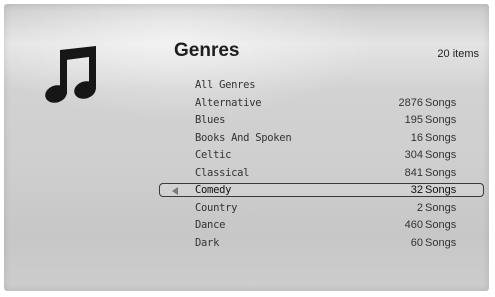  I want to click on genre-name: Celtic, so click(213, 155).